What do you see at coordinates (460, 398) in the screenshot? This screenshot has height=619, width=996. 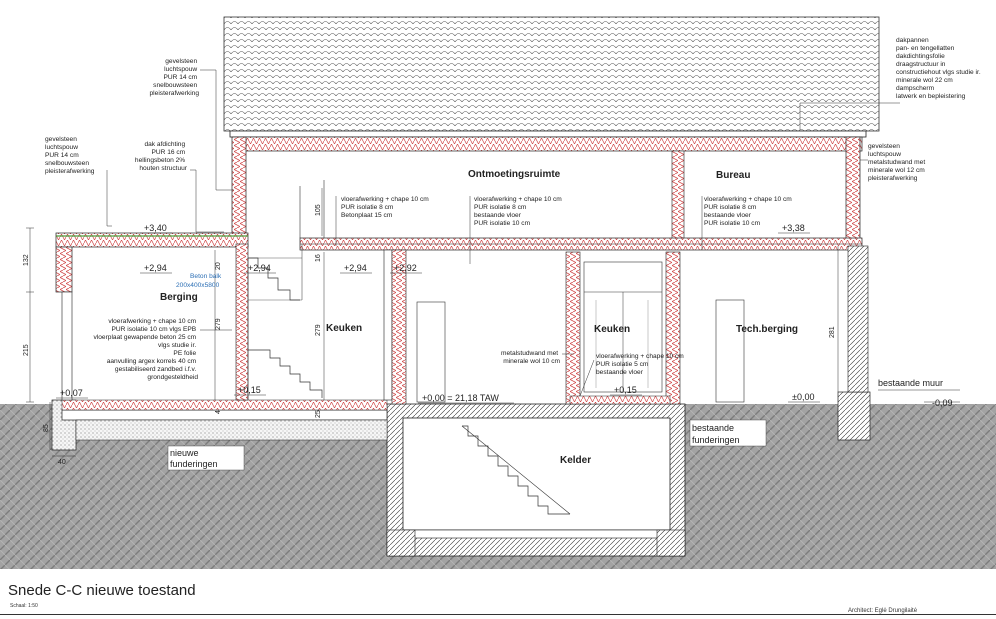 I see `level-000: +0,00 = 21,18 TAW` at bounding box center [460, 398].